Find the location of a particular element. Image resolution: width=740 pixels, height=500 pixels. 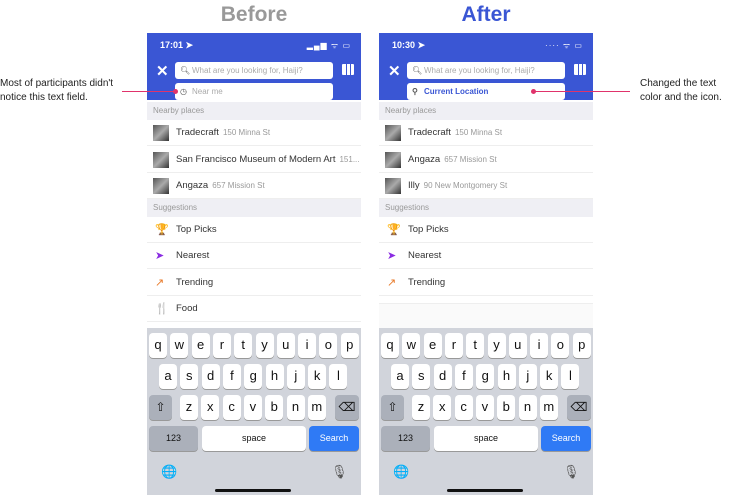

nearby-place: Illy 90 New Montgomery St is located at coordinates (486, 186).